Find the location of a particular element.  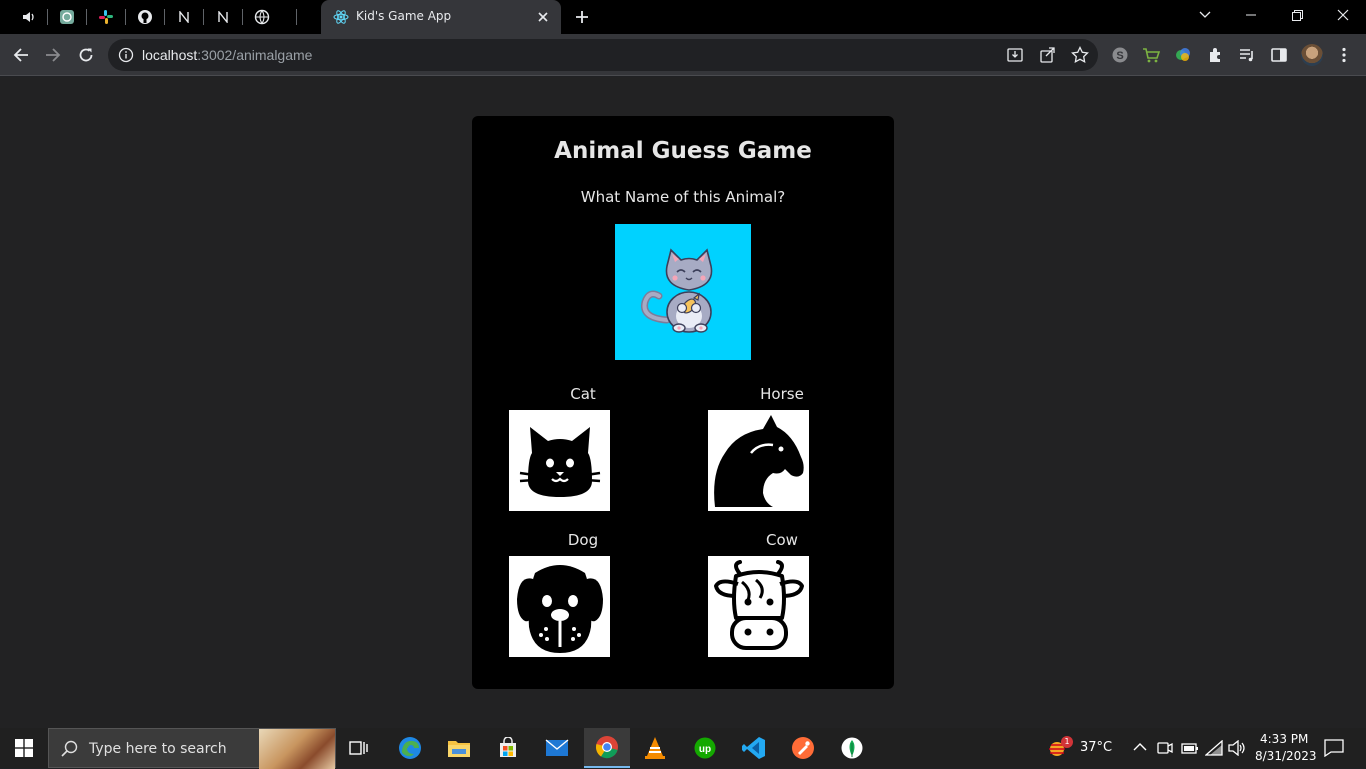

bookmark-star-icon is located at coordinates (1080, 55).